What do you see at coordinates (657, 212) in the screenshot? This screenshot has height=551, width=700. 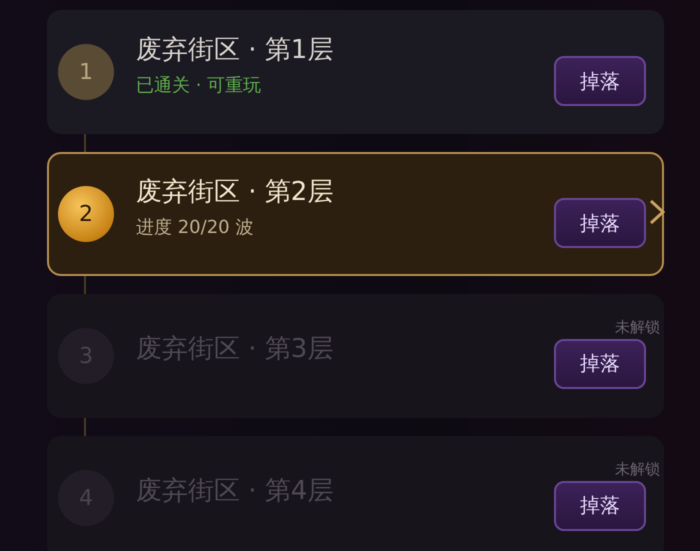 I see `chevron-right-icon` at bounding box center [657, 212].